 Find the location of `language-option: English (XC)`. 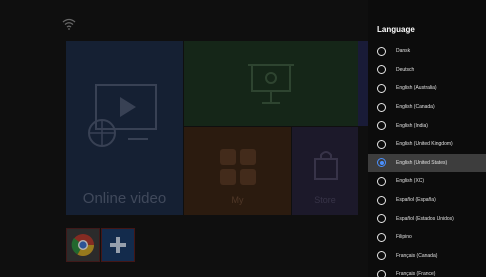

language-option: English (XC) is located at coordinates (427, 181).